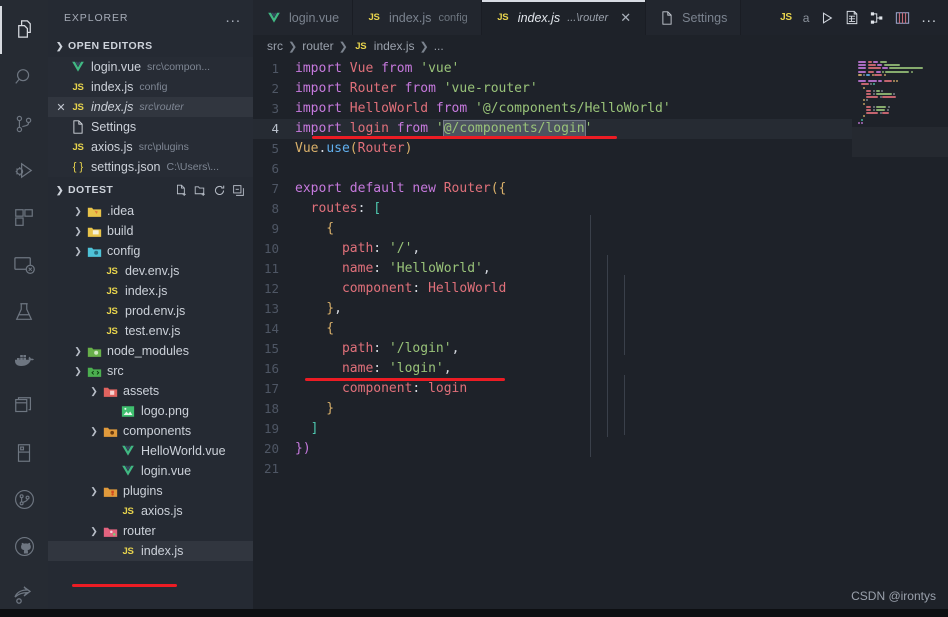  What do you see at coordinates (600, 289) in the screenshot?
I see `code-line: 12 component: HelloWorld` at bounding box center [600, 289].